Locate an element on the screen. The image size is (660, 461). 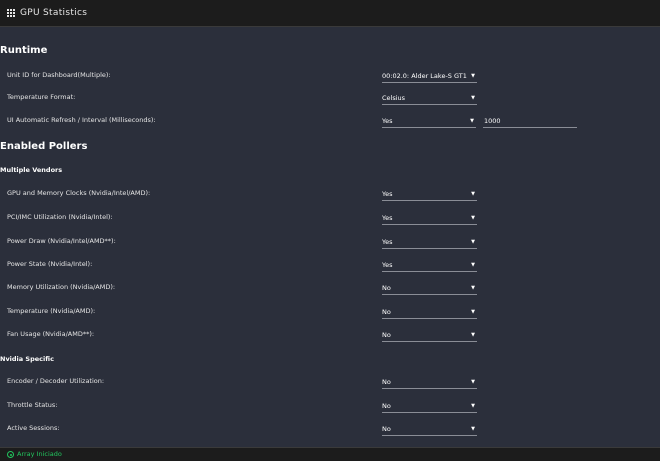
throttle-status-select: No ▼ is located at coordinates (429, 406).